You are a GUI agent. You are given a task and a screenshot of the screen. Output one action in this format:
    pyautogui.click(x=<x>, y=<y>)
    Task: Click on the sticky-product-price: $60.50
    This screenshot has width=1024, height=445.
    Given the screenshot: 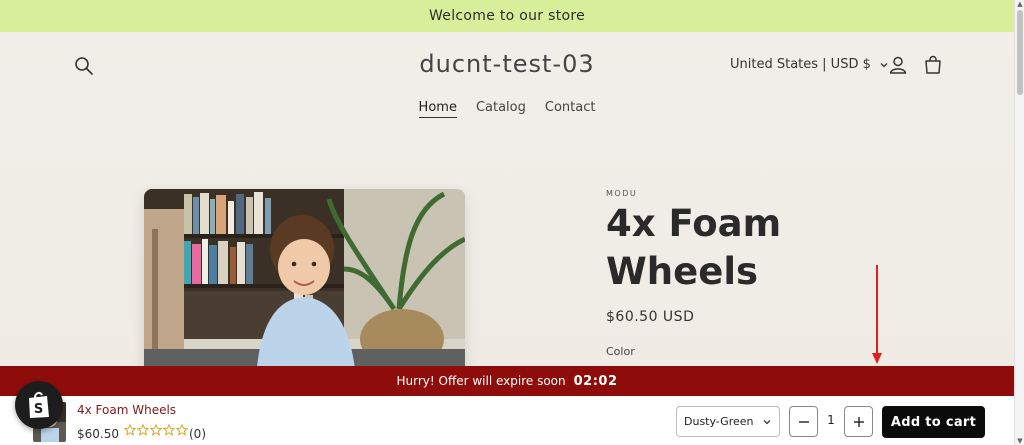 What is the action you would take?
    pyautogui.click(x=98, y=434)
    